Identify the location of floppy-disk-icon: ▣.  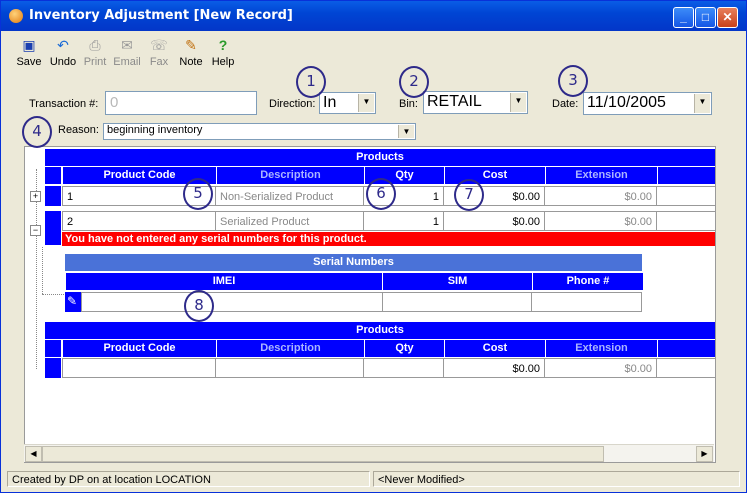
(29, 45).